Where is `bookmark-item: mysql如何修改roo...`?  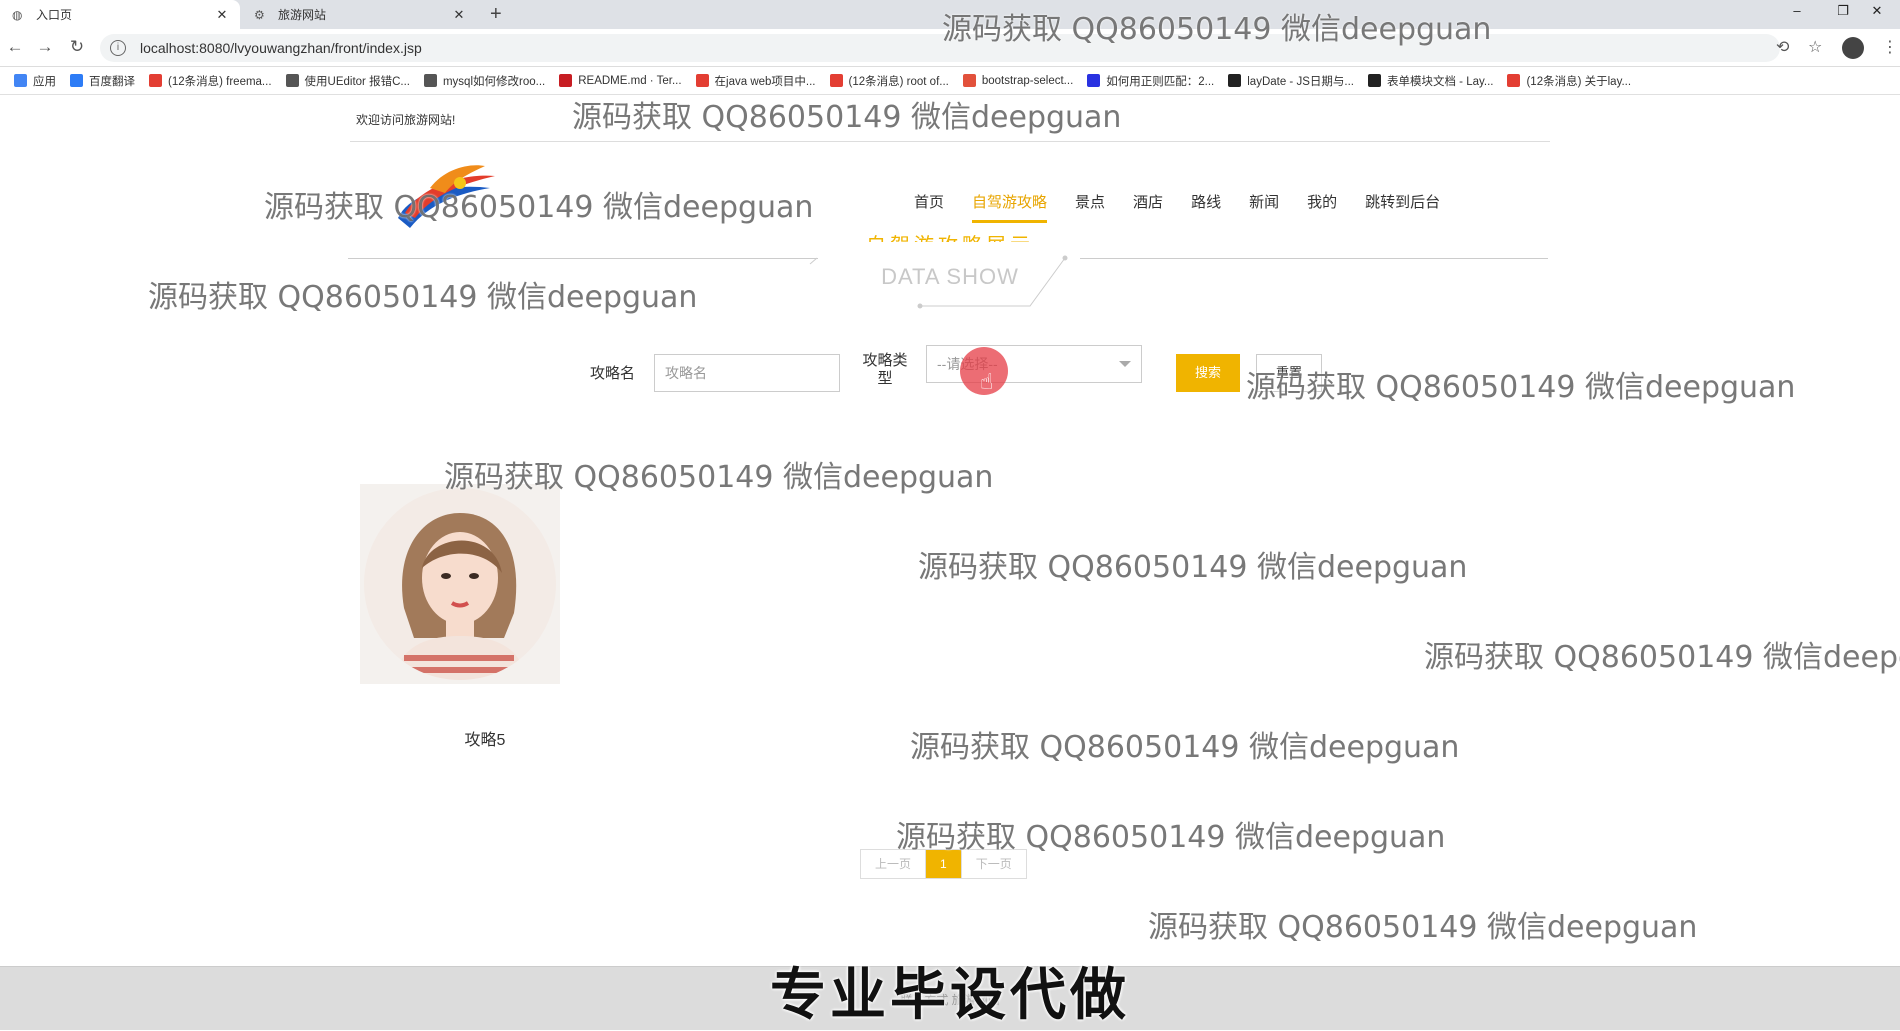 bookmark-item: mysql如何修改roo... is located at coordinates (484, 81).